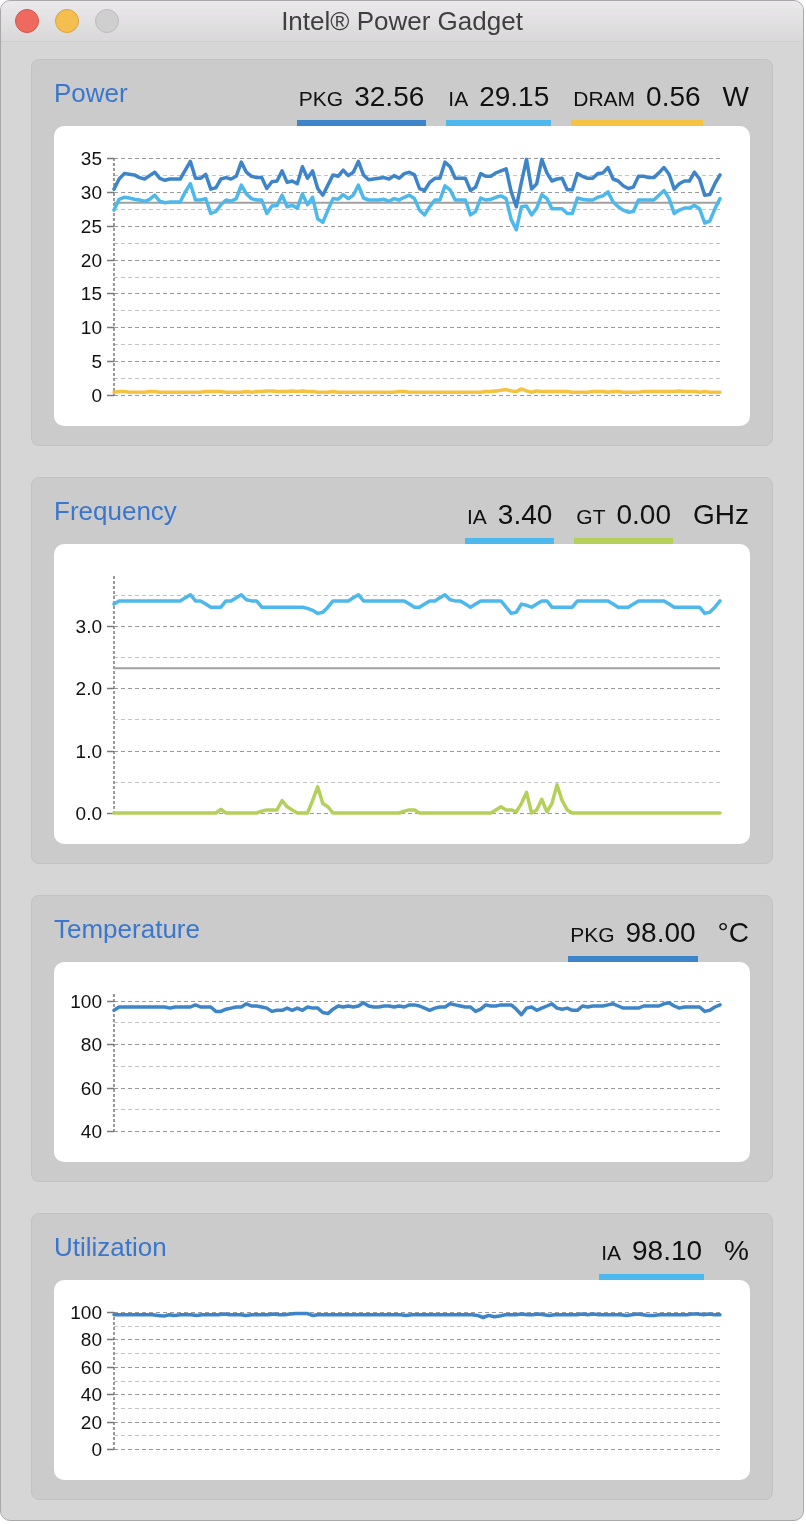 Image resolution: width=806 pixels, height=1524 pixels. Describe the element at coordinates (91, 192) in the screenshot. I see `axis-label: 30` at that location.